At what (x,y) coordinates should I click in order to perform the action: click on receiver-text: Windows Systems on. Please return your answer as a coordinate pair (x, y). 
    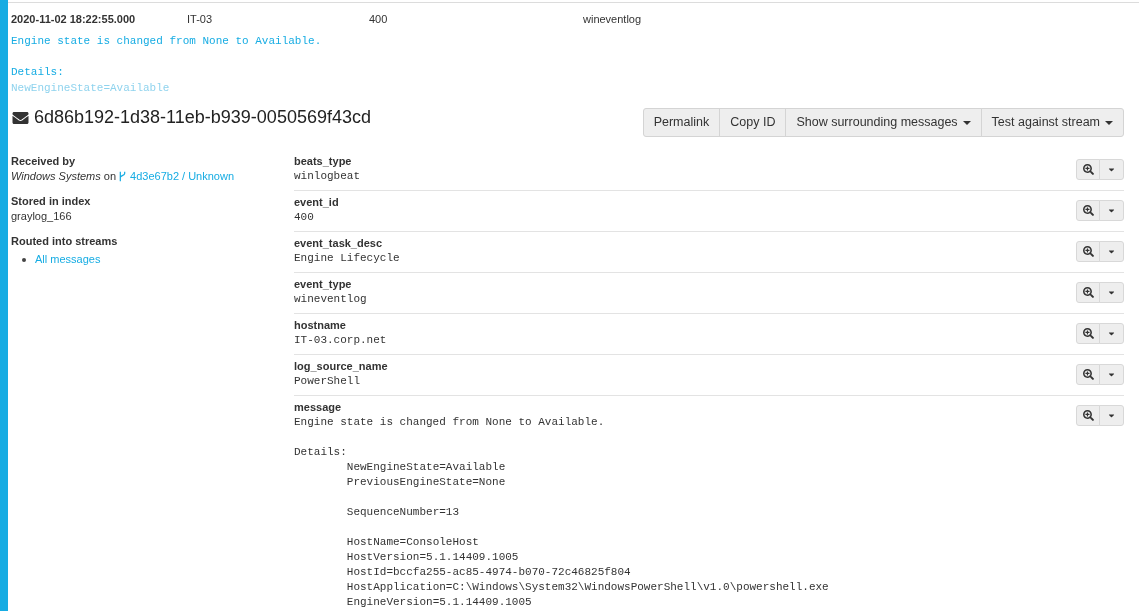
    Looking at the image, I should click on (64, 176).